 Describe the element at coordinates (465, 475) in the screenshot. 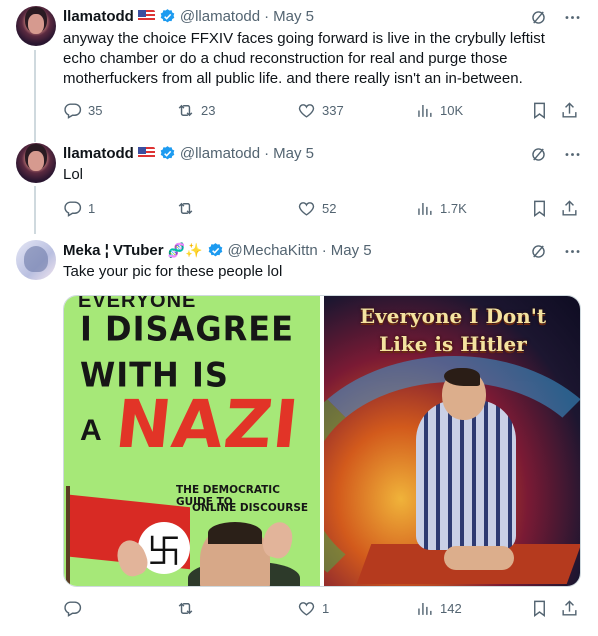

I see `art-figure-body` at that location.